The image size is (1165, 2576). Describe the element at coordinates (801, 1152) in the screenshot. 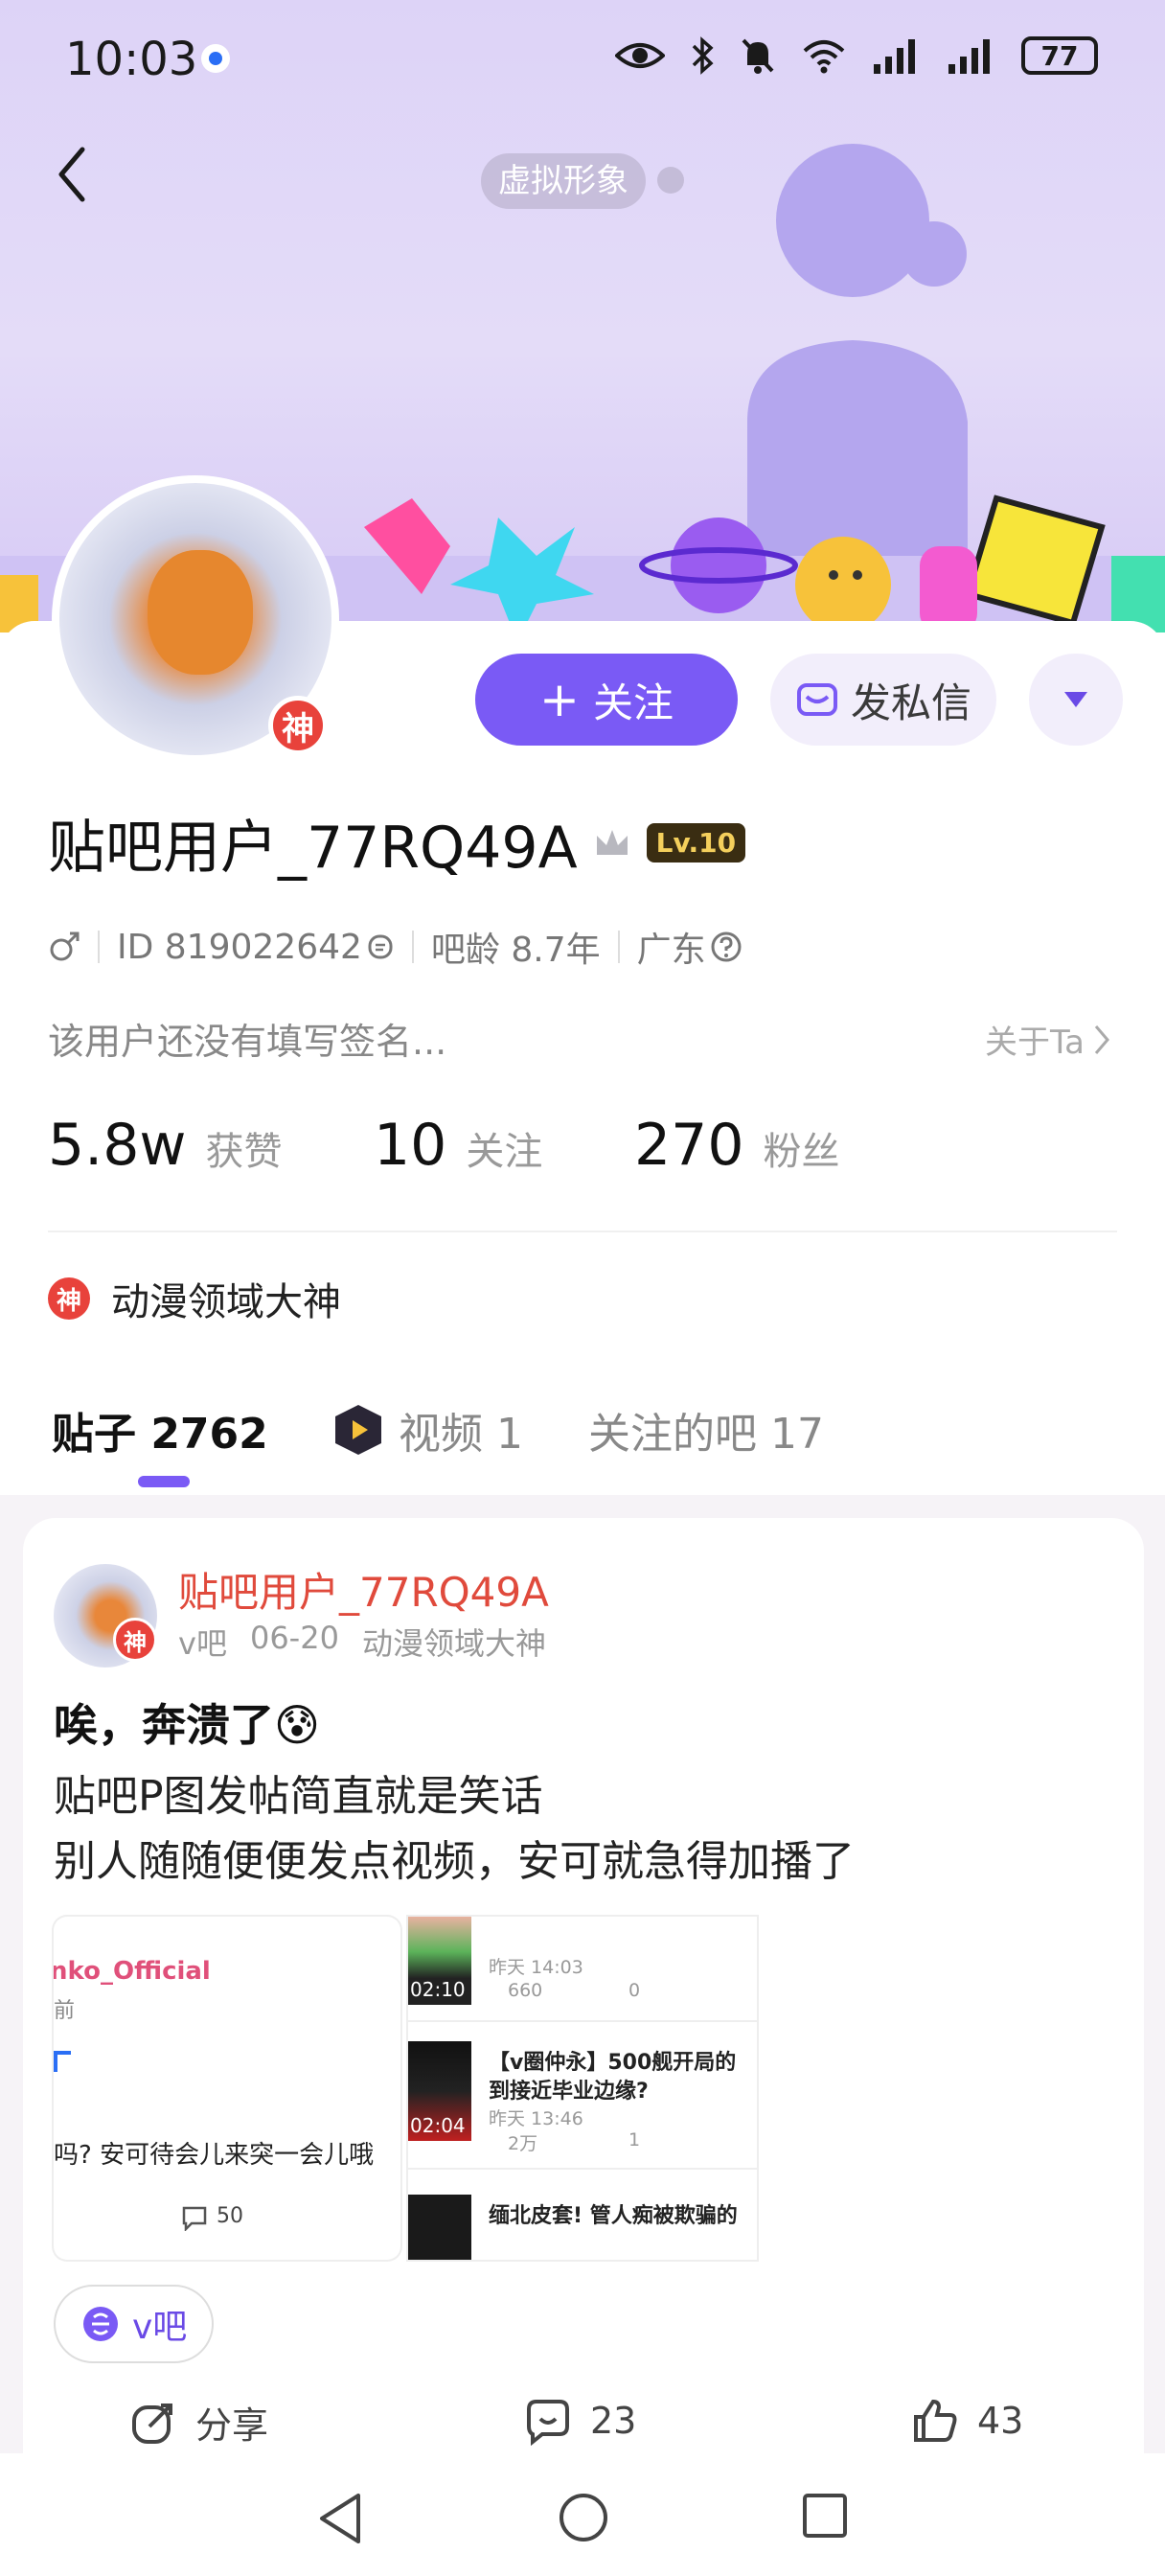

I see `stat-label: 粉丝` at that location.